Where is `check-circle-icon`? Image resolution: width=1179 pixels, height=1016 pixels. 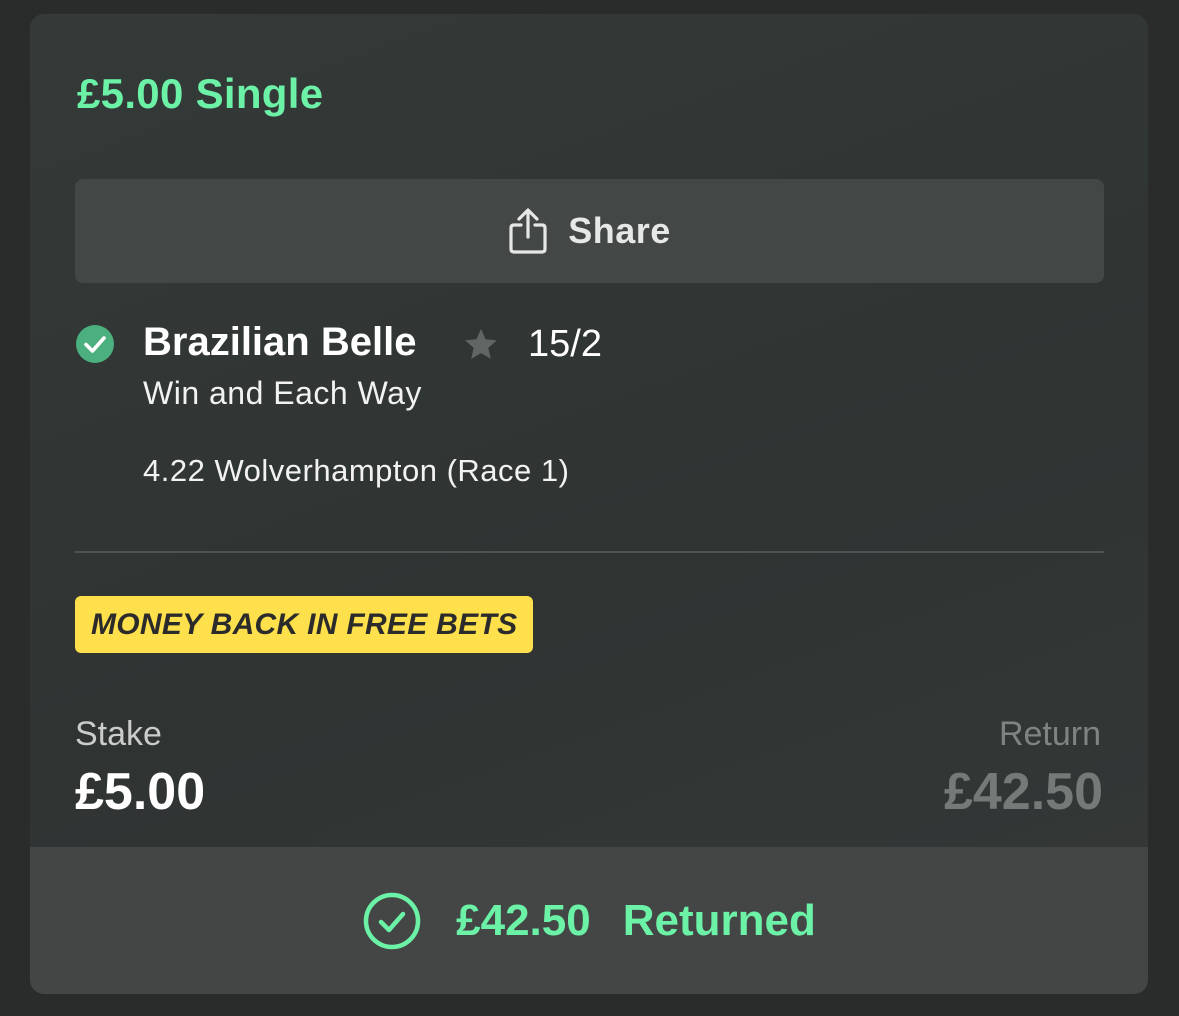 check-circle-icon is located at coordinates (95, 344).